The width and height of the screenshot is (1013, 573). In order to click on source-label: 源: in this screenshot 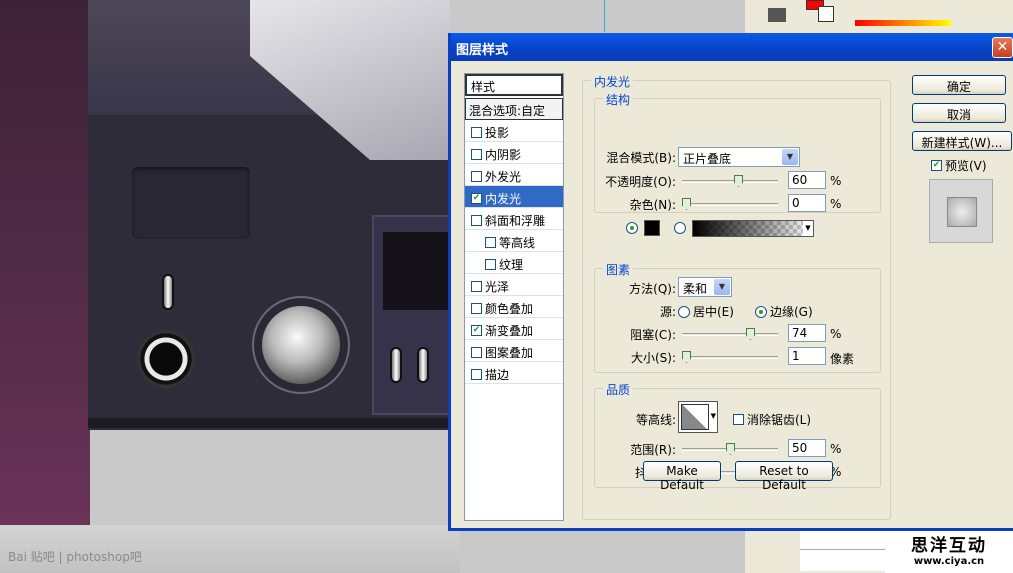, I will do `click(667, 312)`.